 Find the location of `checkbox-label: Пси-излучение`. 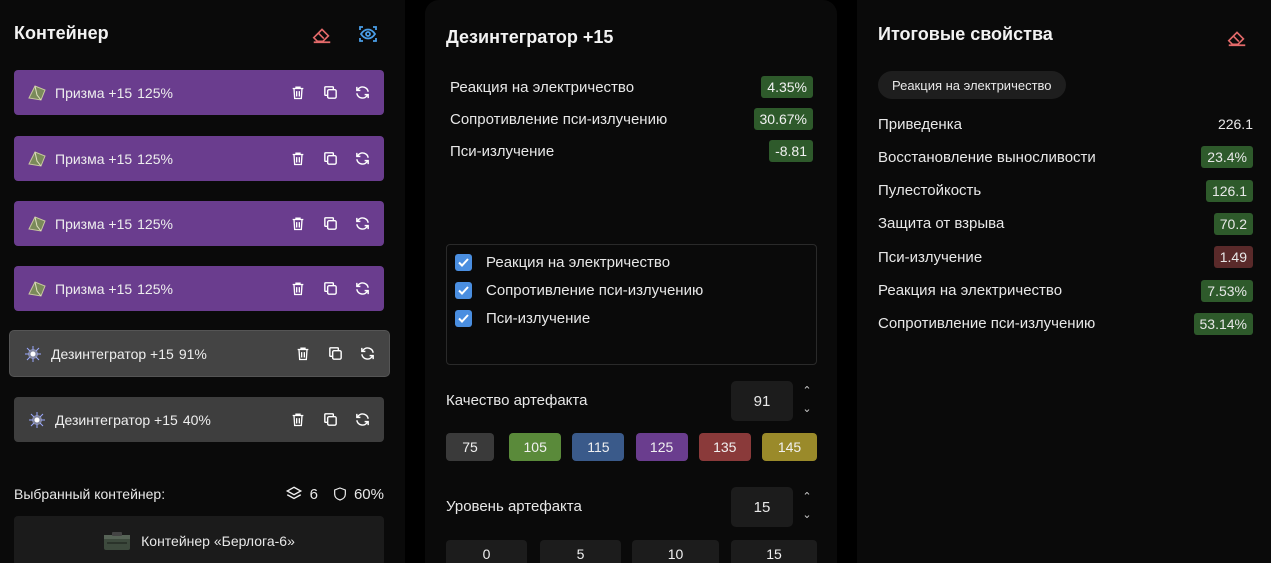

checkbox-label: Пси-излучение is located at coordinates (538, 318).